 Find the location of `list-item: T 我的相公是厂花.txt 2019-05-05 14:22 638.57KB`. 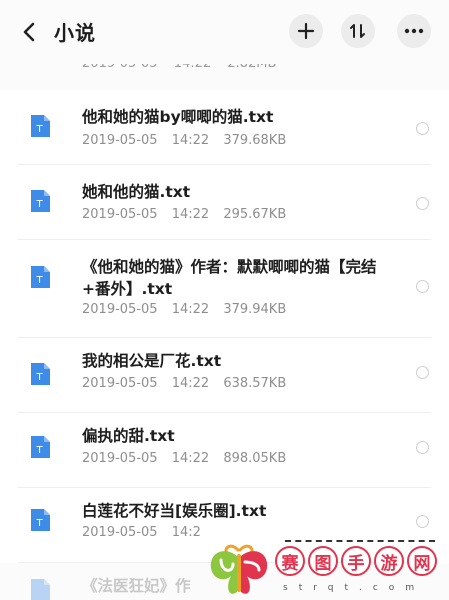

list-item: T 我的相公是厂花.txt 2019-05-05 14:22 638.57KB is located at coordinates (224, 375).